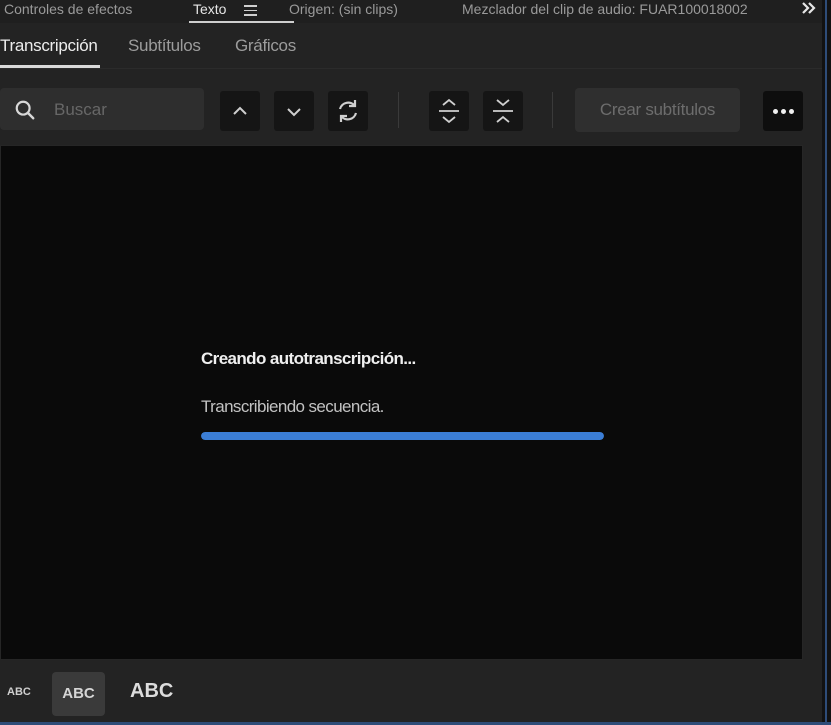 This screenshot has height=725, width=831. I want to click on hamburger-menu-icon, so click(250, 9).